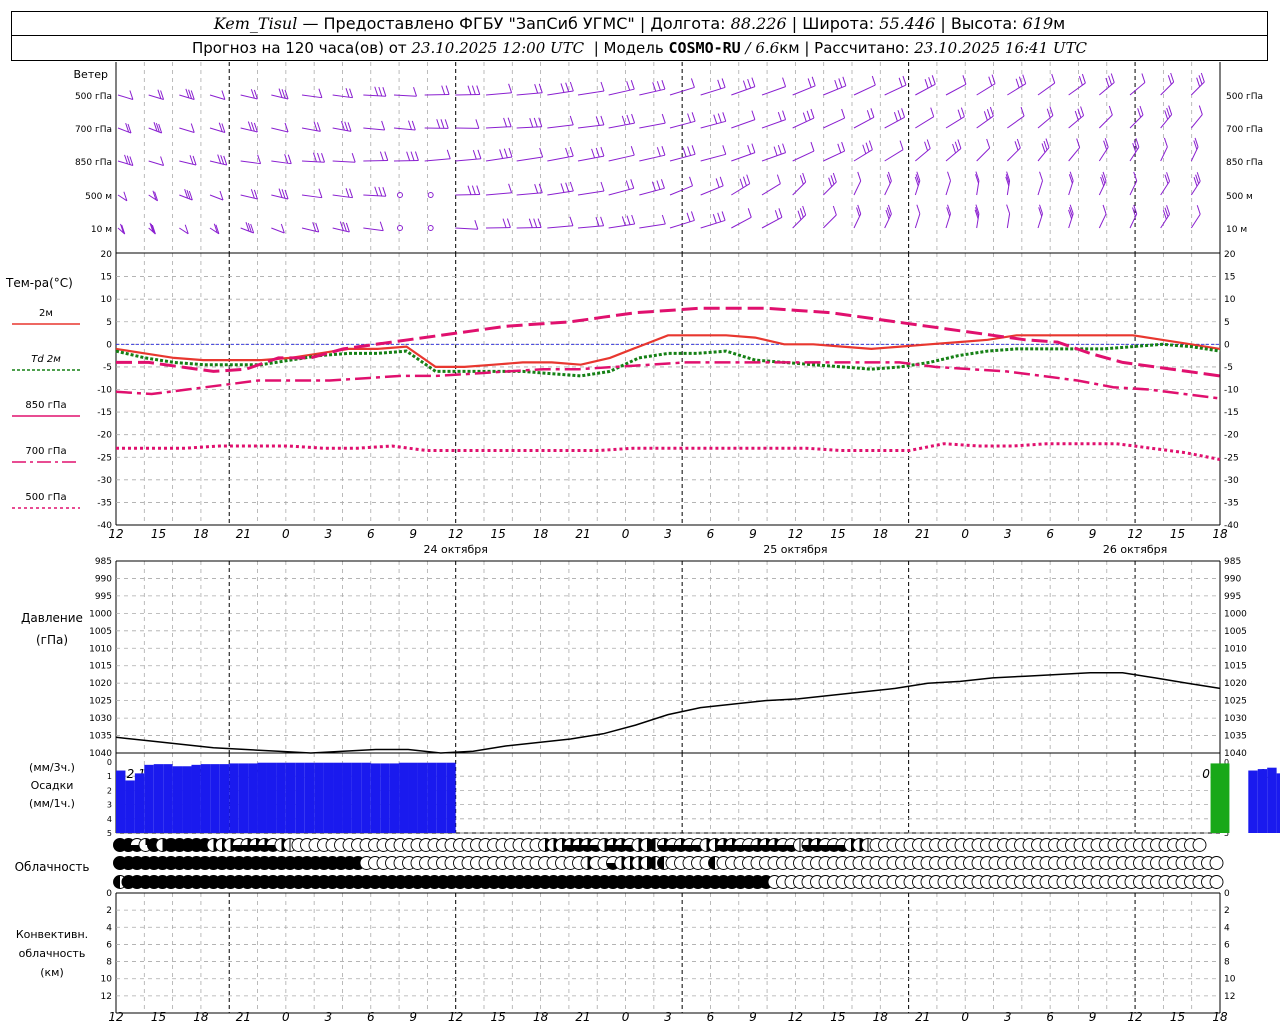 The width and height of the screenshot is (1280, 1024). Describe the element at coordinates (626, 1017) in the screenshot. I see `hour-label-bottom: 0` at that location.